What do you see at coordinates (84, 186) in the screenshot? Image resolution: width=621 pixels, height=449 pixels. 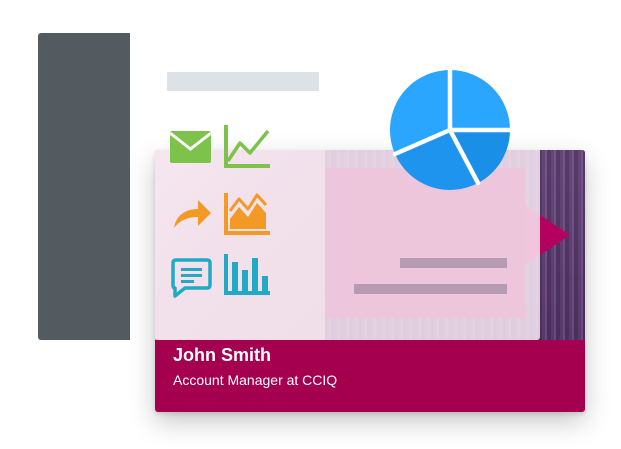 I see `app-sidebar` at bounding box center [84, 186].